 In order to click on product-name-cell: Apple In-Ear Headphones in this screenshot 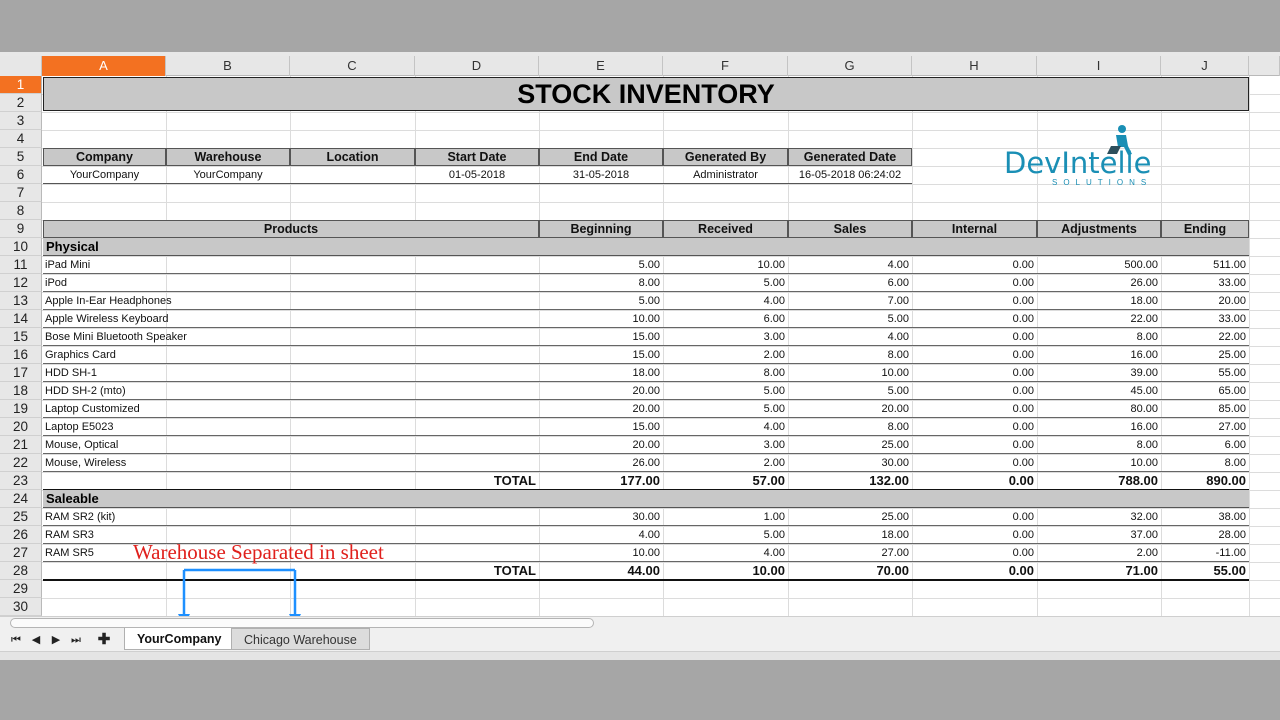, I will do `click(290, 301)`.